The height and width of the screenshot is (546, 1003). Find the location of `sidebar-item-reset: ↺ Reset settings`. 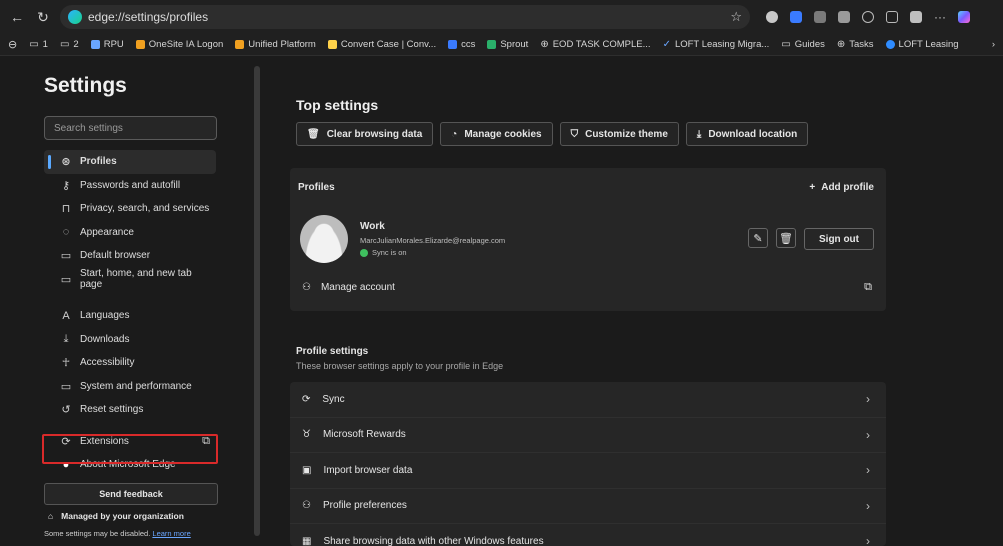

sidebar-item-reset: ↺ Reset settings is located at coordinates (130, 410).